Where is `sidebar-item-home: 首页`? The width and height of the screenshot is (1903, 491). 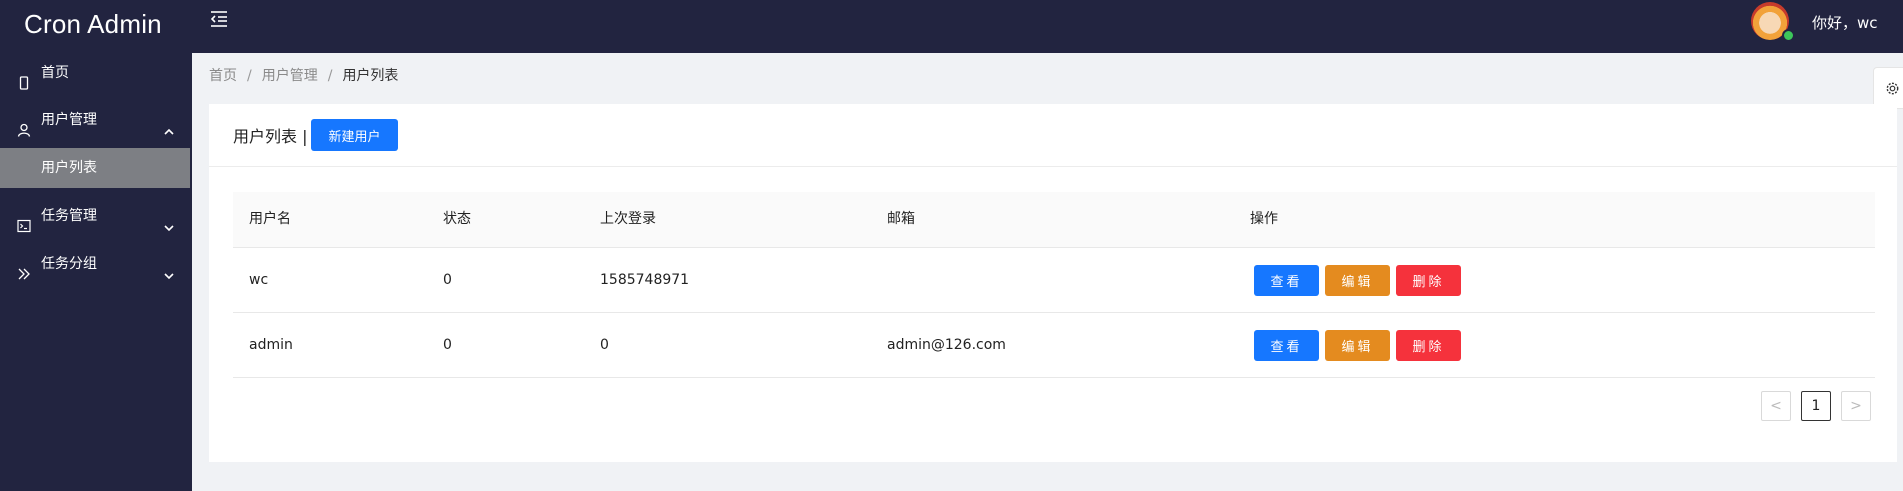
sidebar-item-home: 首页 is located at coordinates (96, 73).